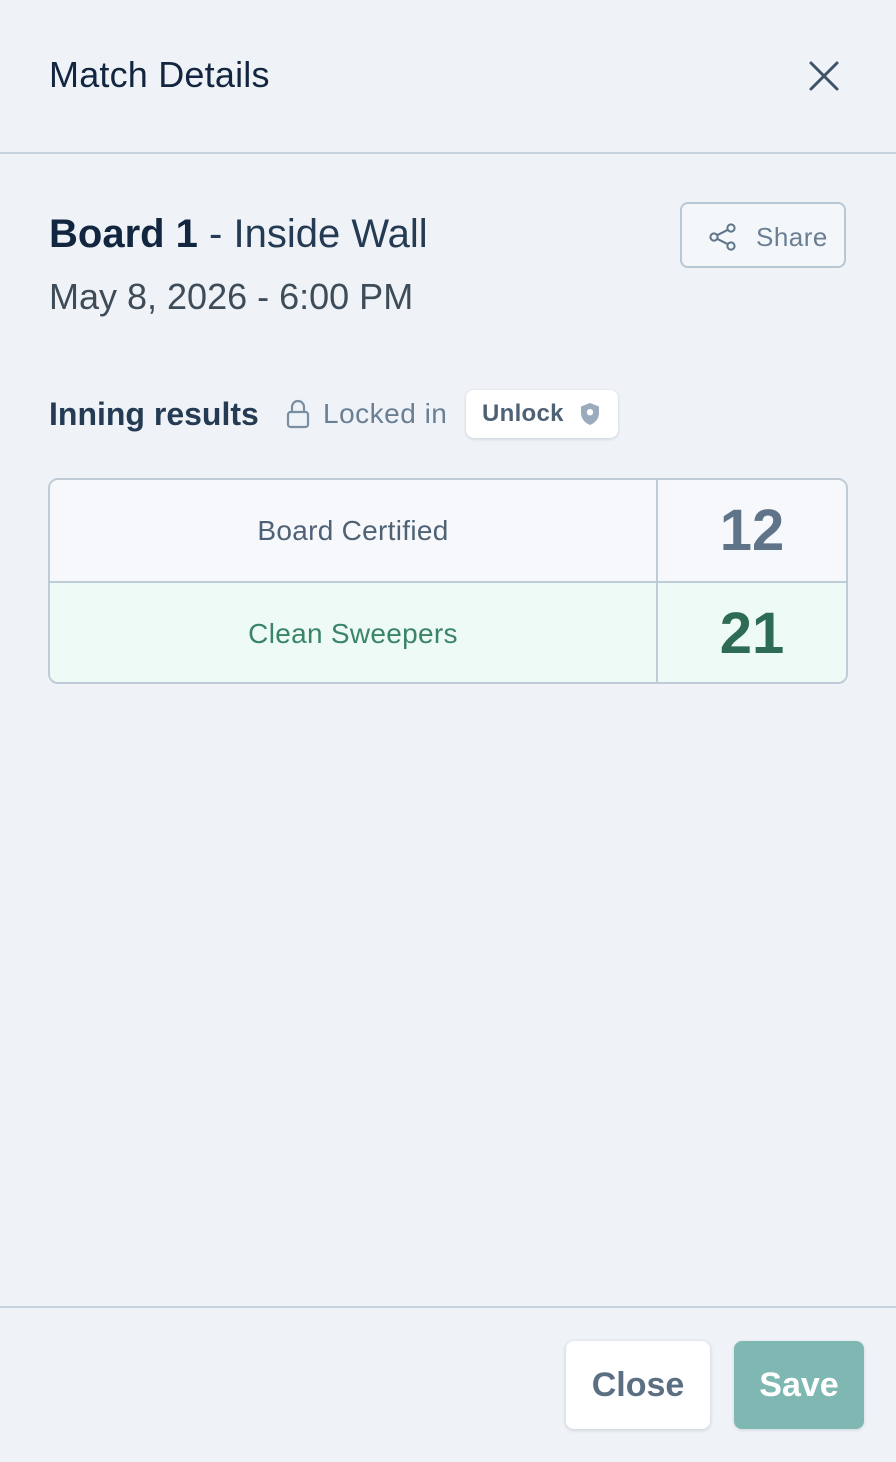 The width and height of the screenshot is (896, 1462). I want to click on table-row: Clean Sweepers 21, so click(448, 631).